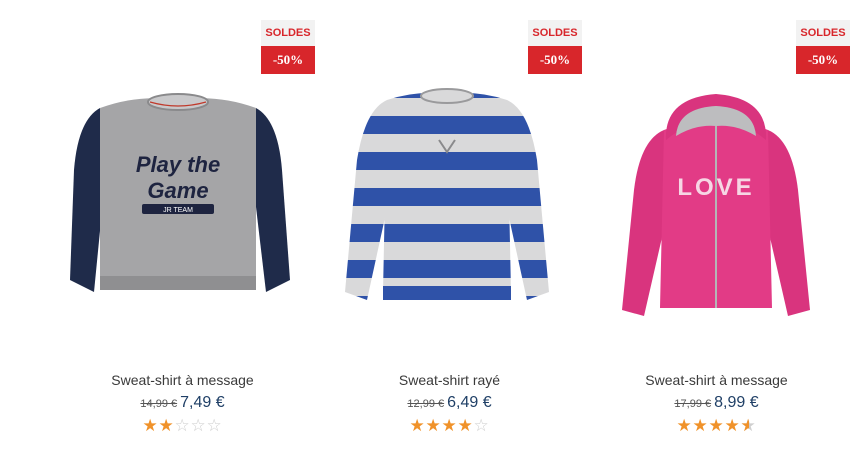  What do you see at coordinates (178, 164) in the screenshot?
I see `print-text-1: Play the` at bounding box center [178, 164].